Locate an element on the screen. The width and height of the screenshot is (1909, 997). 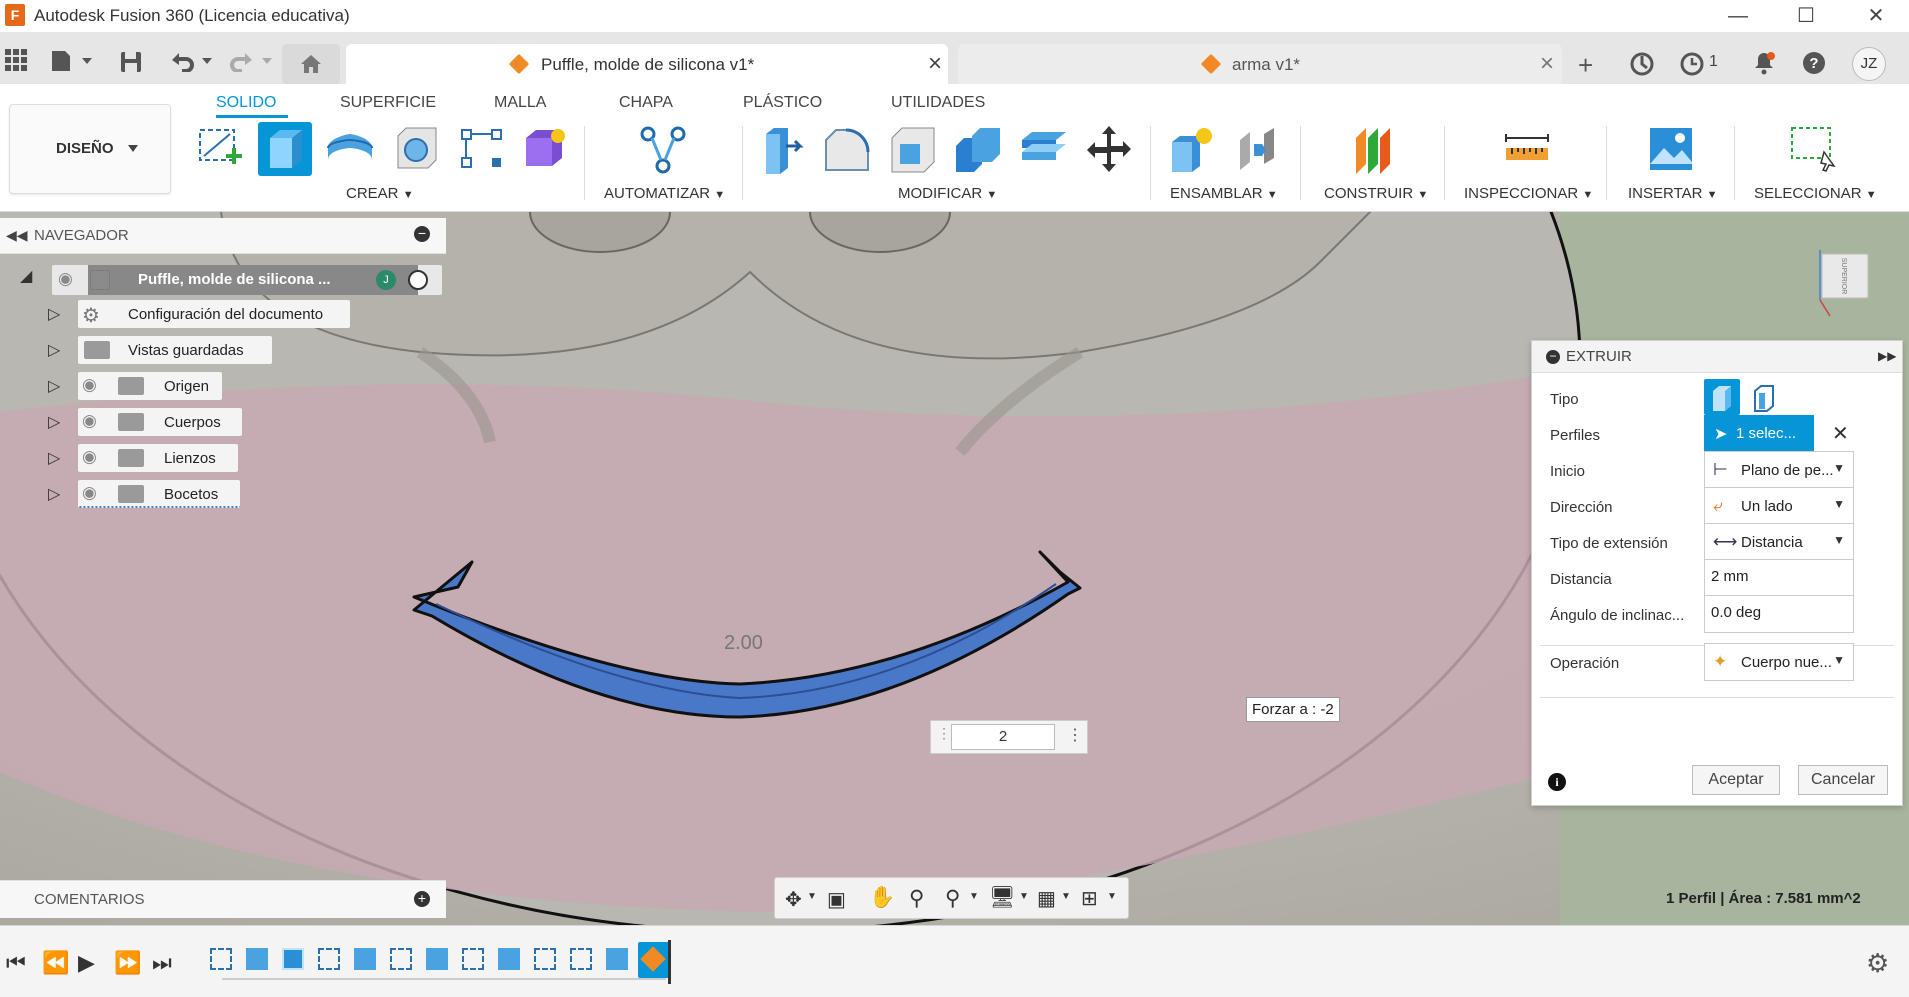
workspace-switcher: DISEÑO is located at coordinates (90, 149).